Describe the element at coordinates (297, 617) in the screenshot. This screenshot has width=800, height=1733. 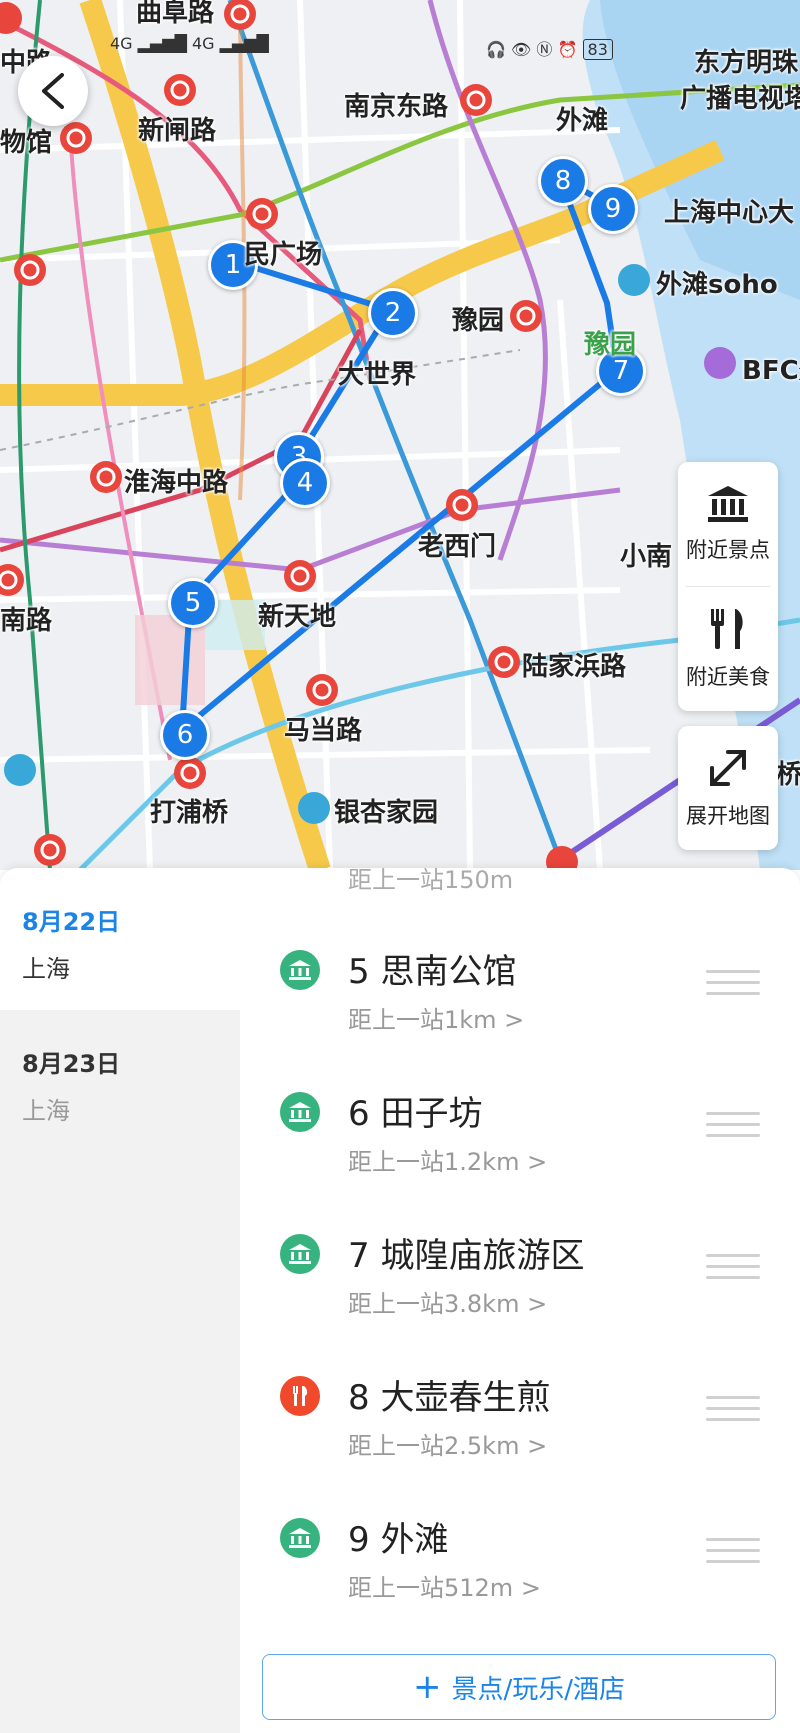
I see `map-label: 新天地` at that location.